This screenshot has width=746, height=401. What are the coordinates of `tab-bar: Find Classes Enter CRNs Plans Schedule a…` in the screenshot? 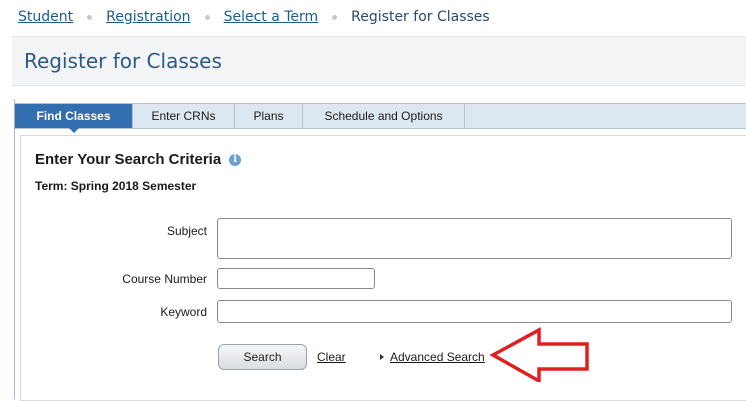 It's located at (380, 118).